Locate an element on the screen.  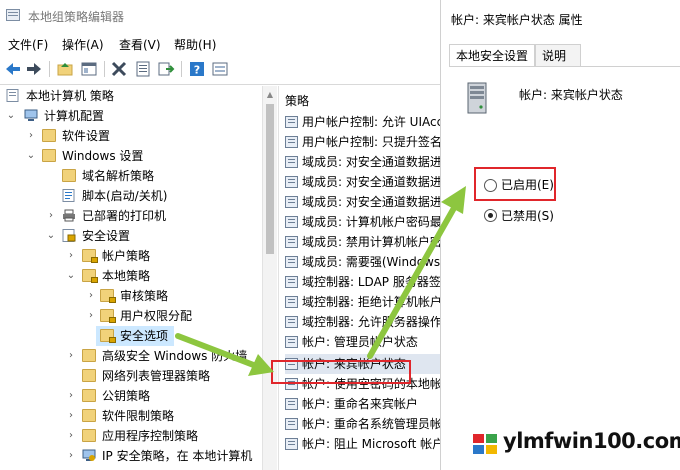
extended-view-icon is located at coordinates (220, 69).